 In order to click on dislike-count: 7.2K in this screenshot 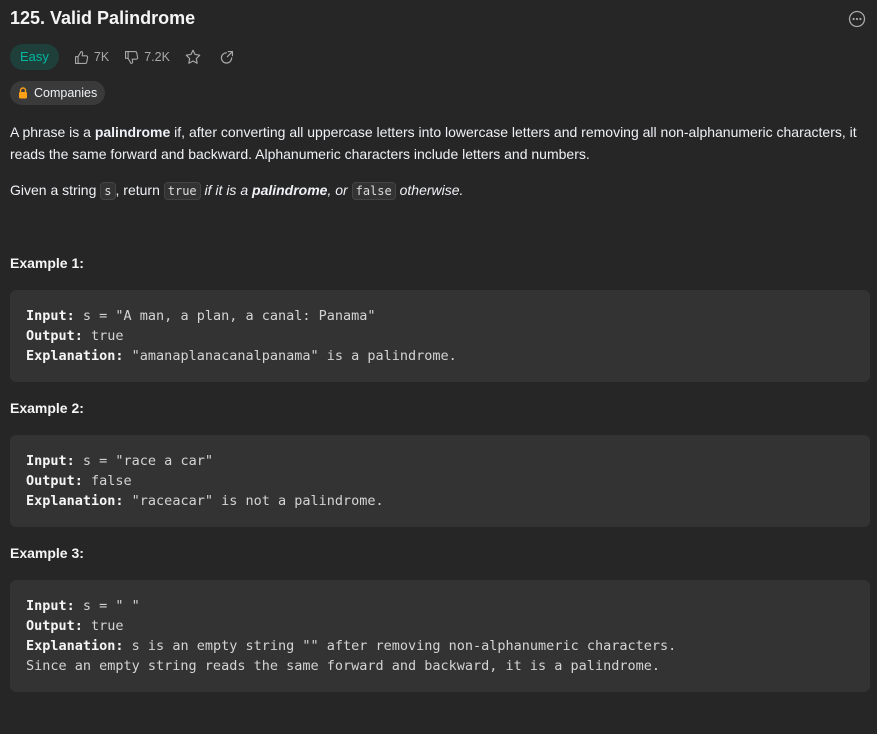, I will do `click(157, 57)`.